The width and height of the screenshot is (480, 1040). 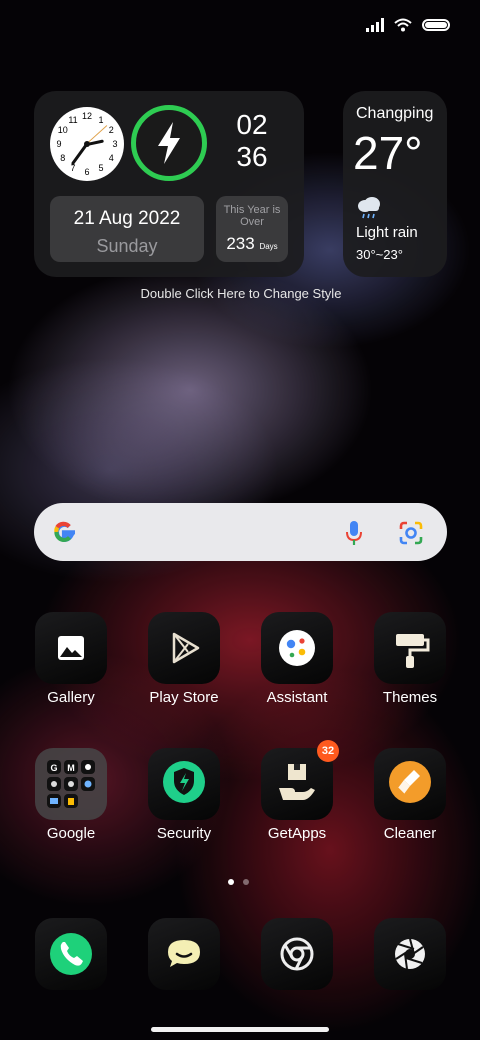 What do you see at coordinates (240, 1029) in the screenshot?
I see `home-gesture-bar` at bounding box center [240, 1029].